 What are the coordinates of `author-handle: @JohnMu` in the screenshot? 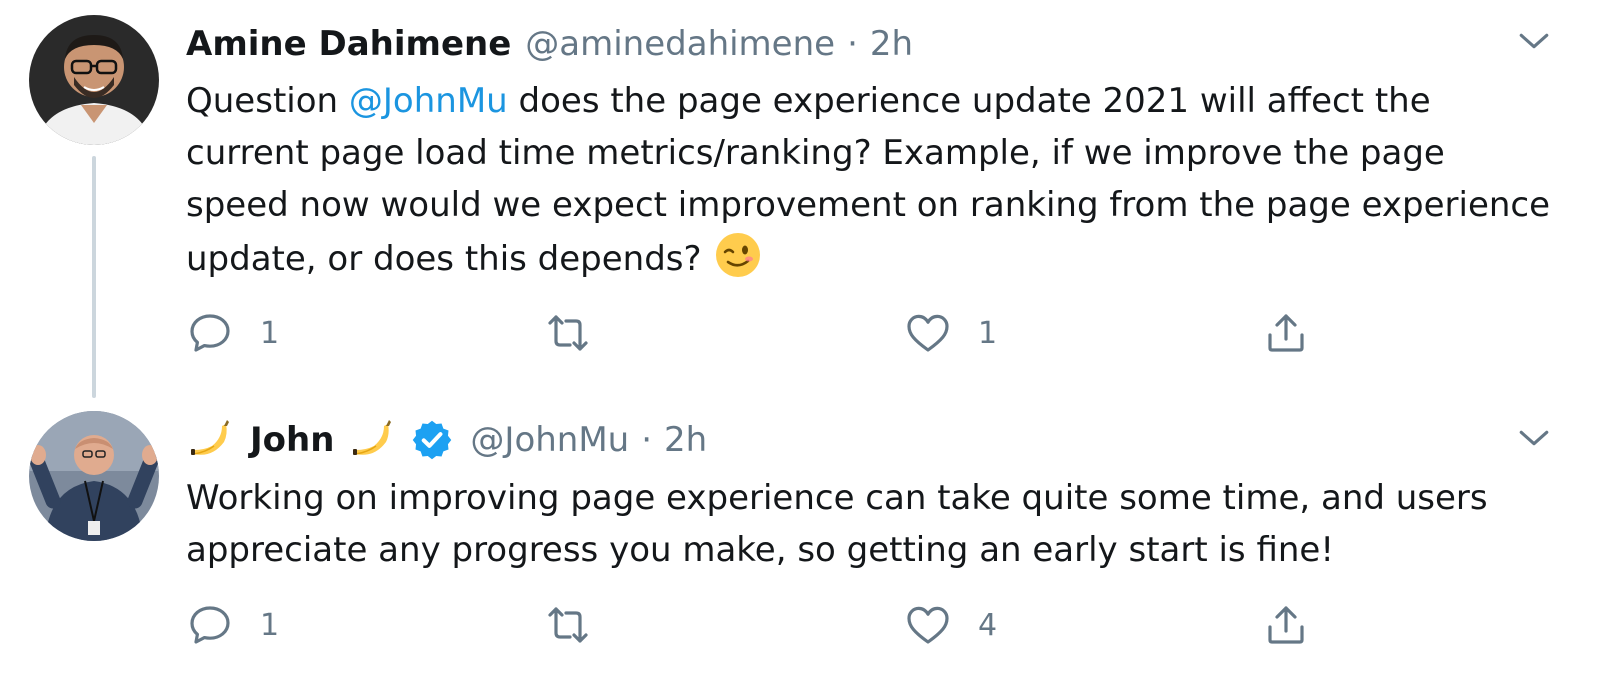 It's located at (549, 440).